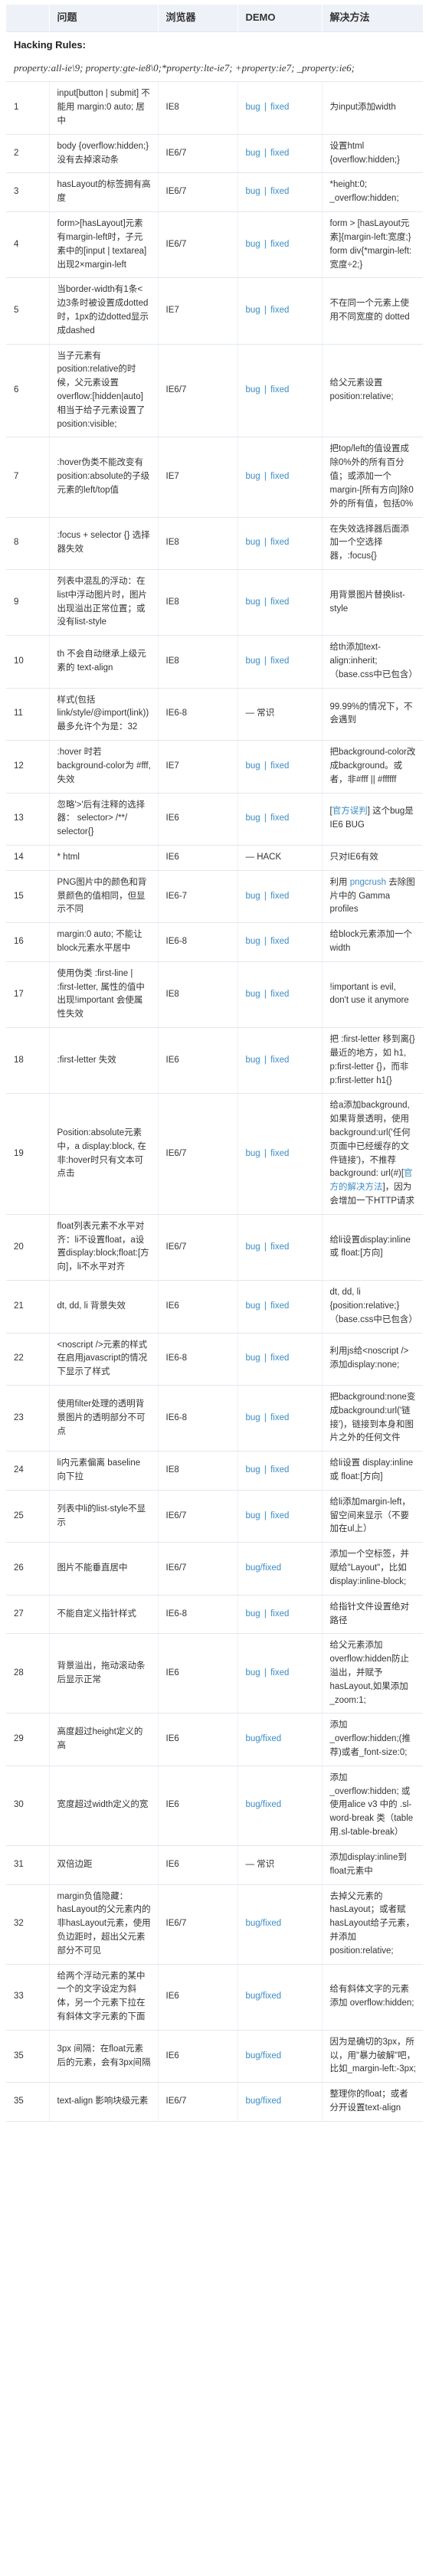  I want to click on solution-reference-link: pngcrush, so click(368, 882).